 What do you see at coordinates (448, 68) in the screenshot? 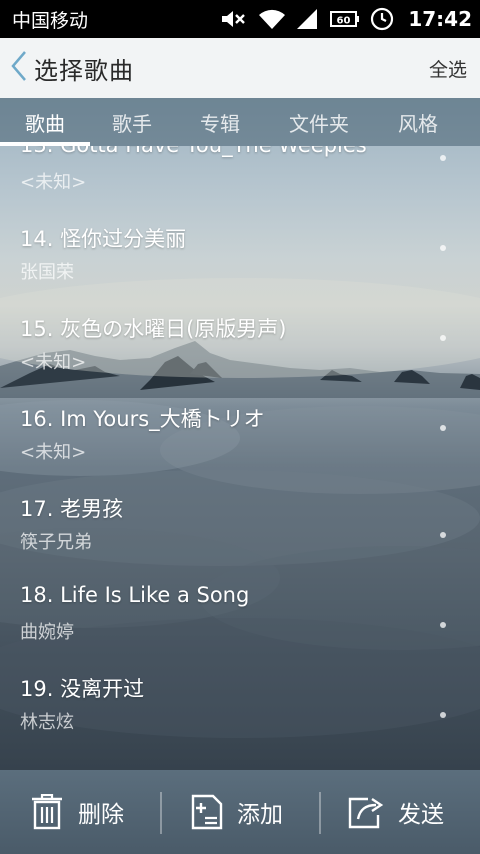
I see `select-all-button: 全选` at bounding box center [448, 68].